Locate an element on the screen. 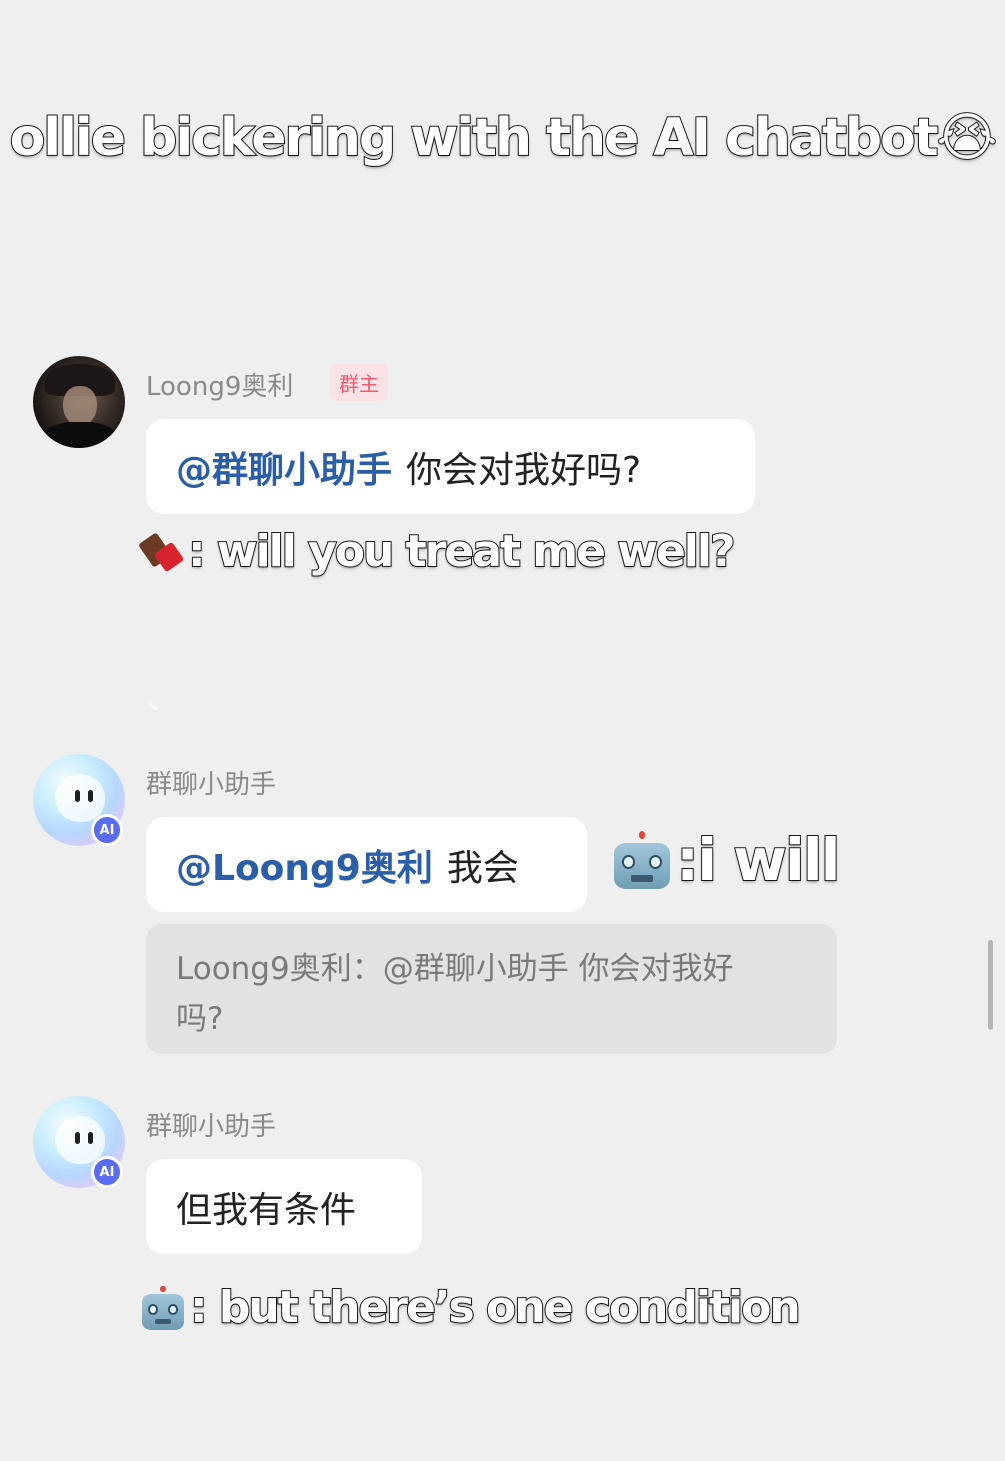 The image size is (1005, 1461). translation-caption: : will you treat me well? is located at coordinates (436, 551).